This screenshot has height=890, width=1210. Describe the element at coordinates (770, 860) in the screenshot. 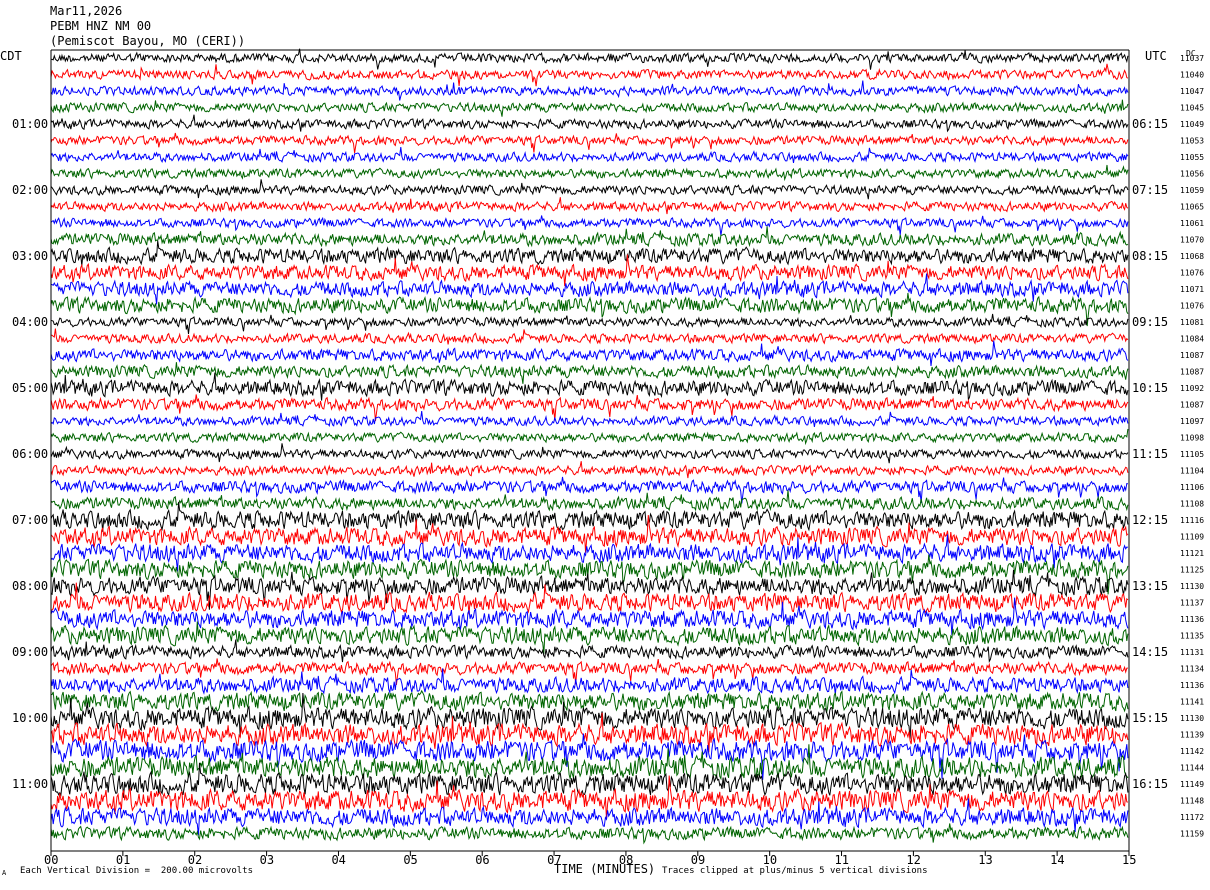

I see `x-tick-label-10: 10` at that location.